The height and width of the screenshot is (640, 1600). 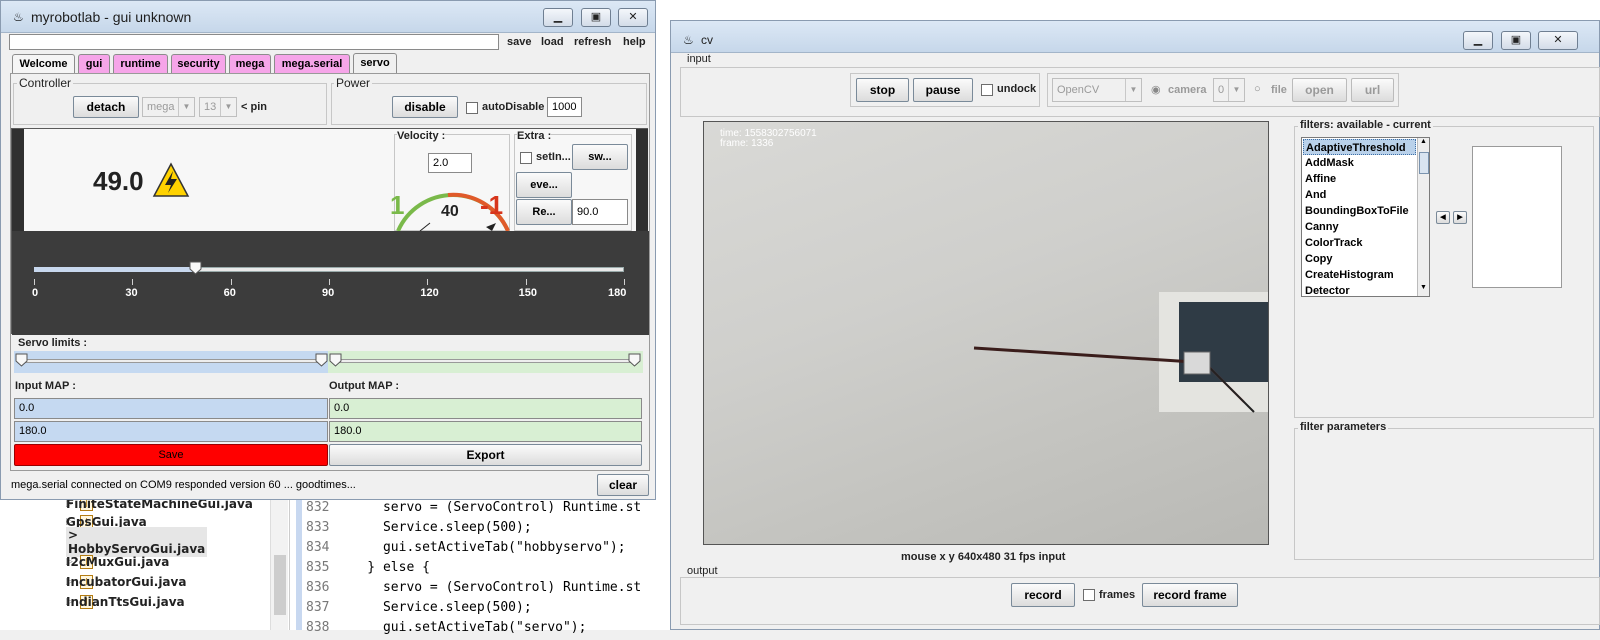 What do you see at coordinates (882, 90) in the screenshot?
I see `stop-button: stop` at bounding box center [882, 90].